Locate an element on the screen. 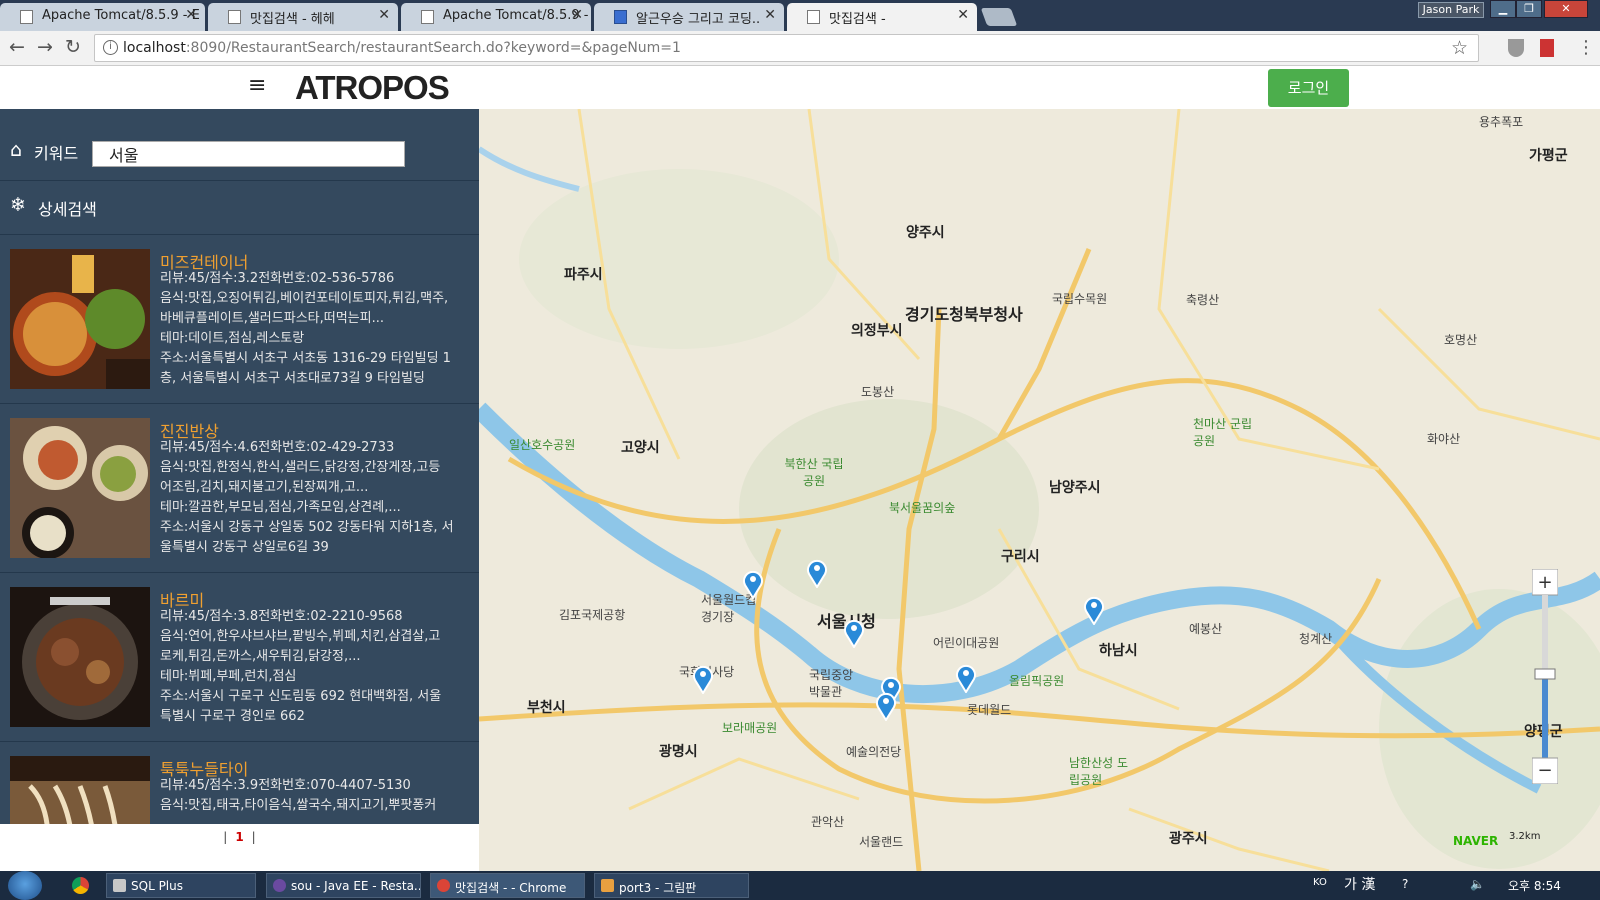 The height and width of the screenshot is (900, 1600). map-label: 용추폭포 is located at coordinates (1501, 122).